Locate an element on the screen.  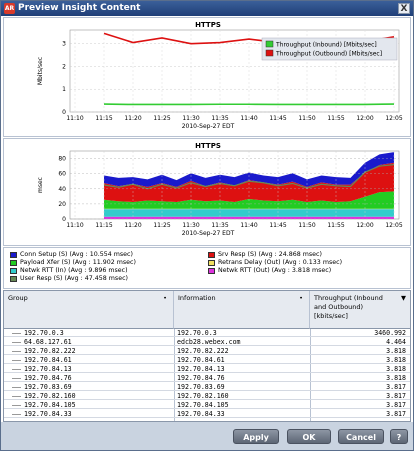
legend-item-conn-setup: Conn Setup (S) (Avg : 10.554 msec) is located at coordinates (71, 254).